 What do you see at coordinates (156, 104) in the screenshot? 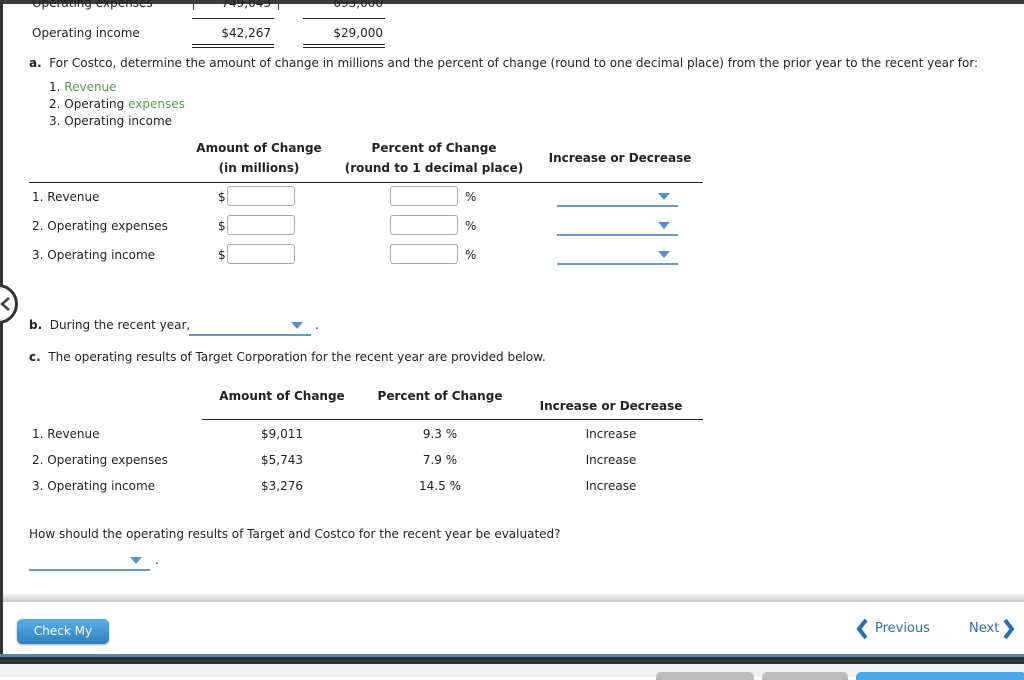
I see `glossary-link-expenses: expenses` at bounding box center [156, 104].